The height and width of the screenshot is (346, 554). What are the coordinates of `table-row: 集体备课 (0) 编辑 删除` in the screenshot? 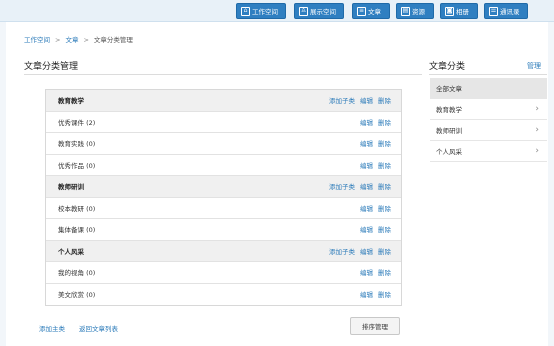 It's located at (223, 230).